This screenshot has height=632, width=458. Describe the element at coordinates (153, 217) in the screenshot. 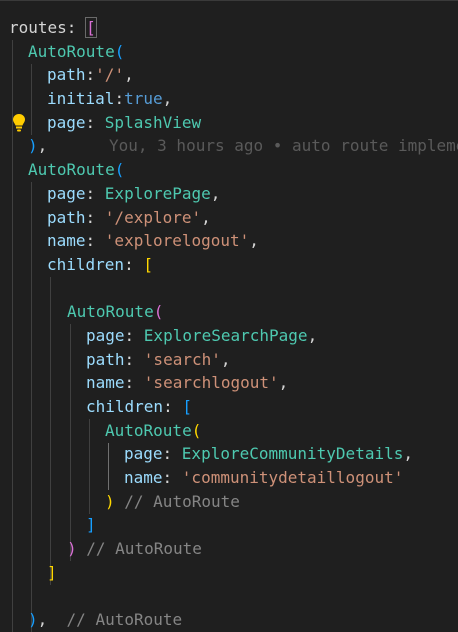

I see `code-token: '/explore'` at that location.